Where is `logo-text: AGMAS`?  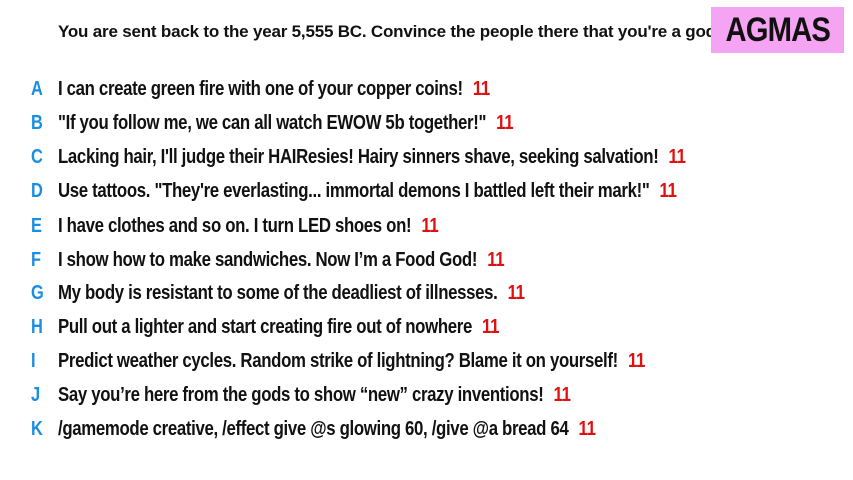
logo-text: AGMAS is located at coordinates (777, 29).